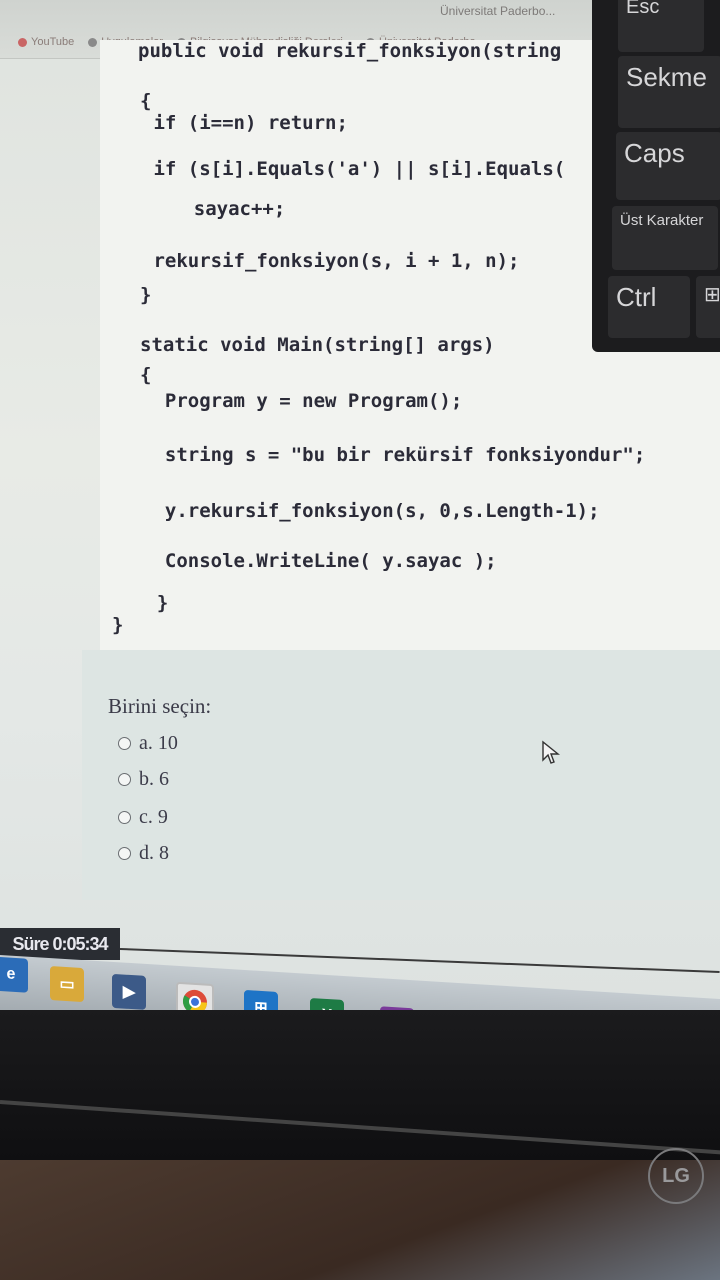  I want to click on apps-icon, so click(93, 42).